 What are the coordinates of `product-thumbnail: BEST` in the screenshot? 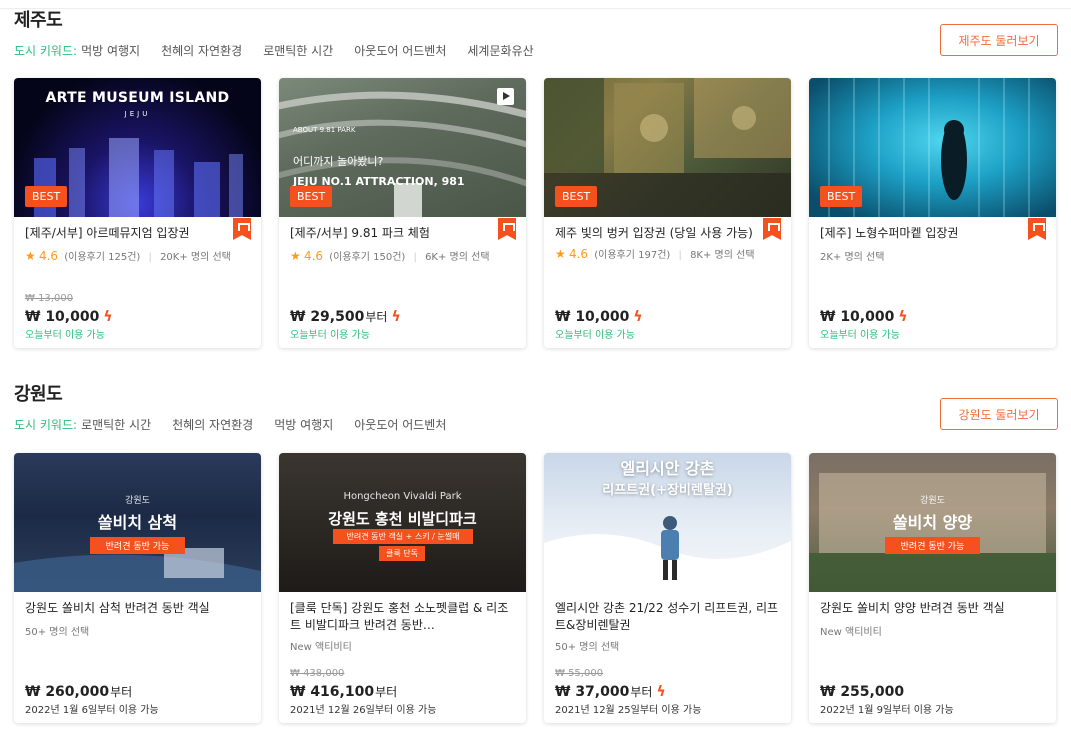 It's located at (667, 147).